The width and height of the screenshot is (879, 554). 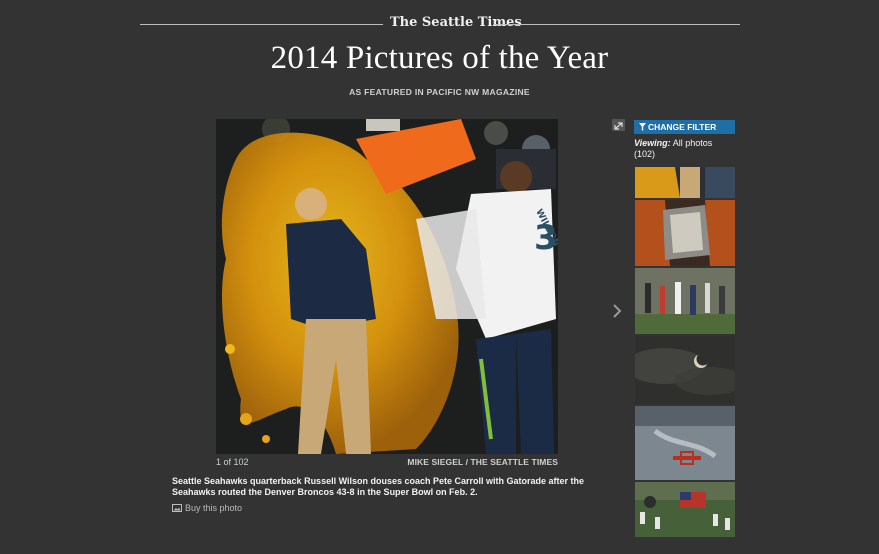 I want to click on chevron-right-icon, so click(x=617, y=311).